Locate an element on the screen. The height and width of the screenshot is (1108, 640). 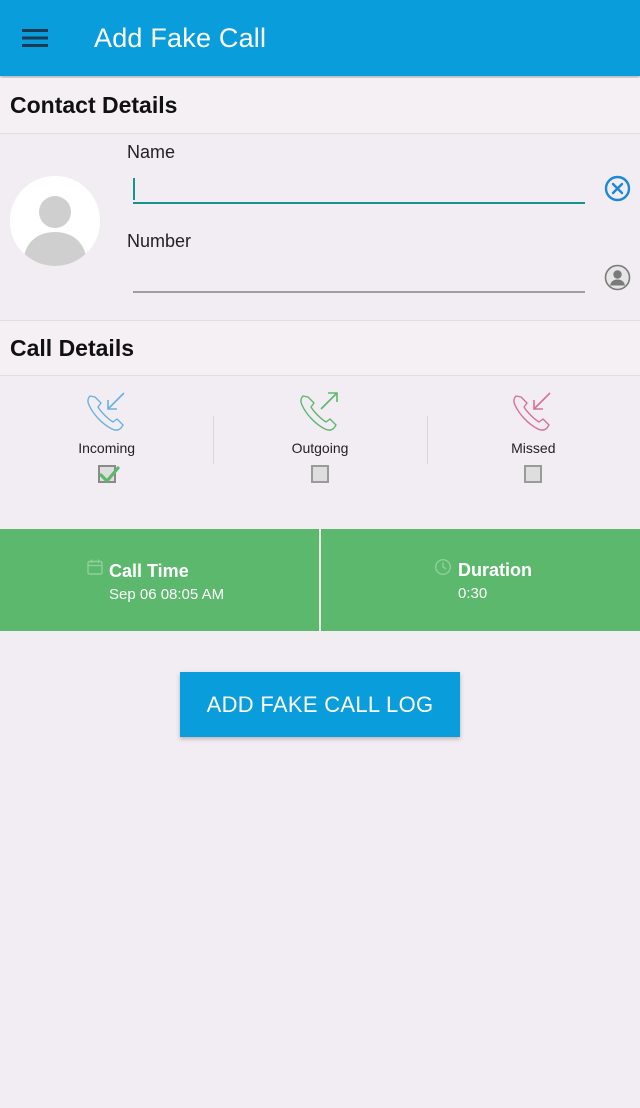
duration-button: Duration 0:30 is located at coordinates (479, 580).